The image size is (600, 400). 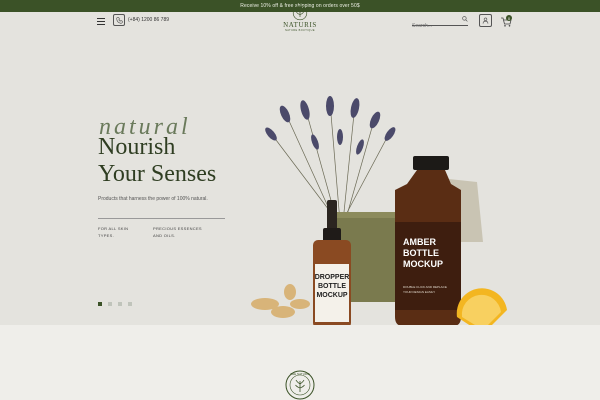 I want to click on hero-headline: Nourish Your Senses, so click(x=157, y=161).